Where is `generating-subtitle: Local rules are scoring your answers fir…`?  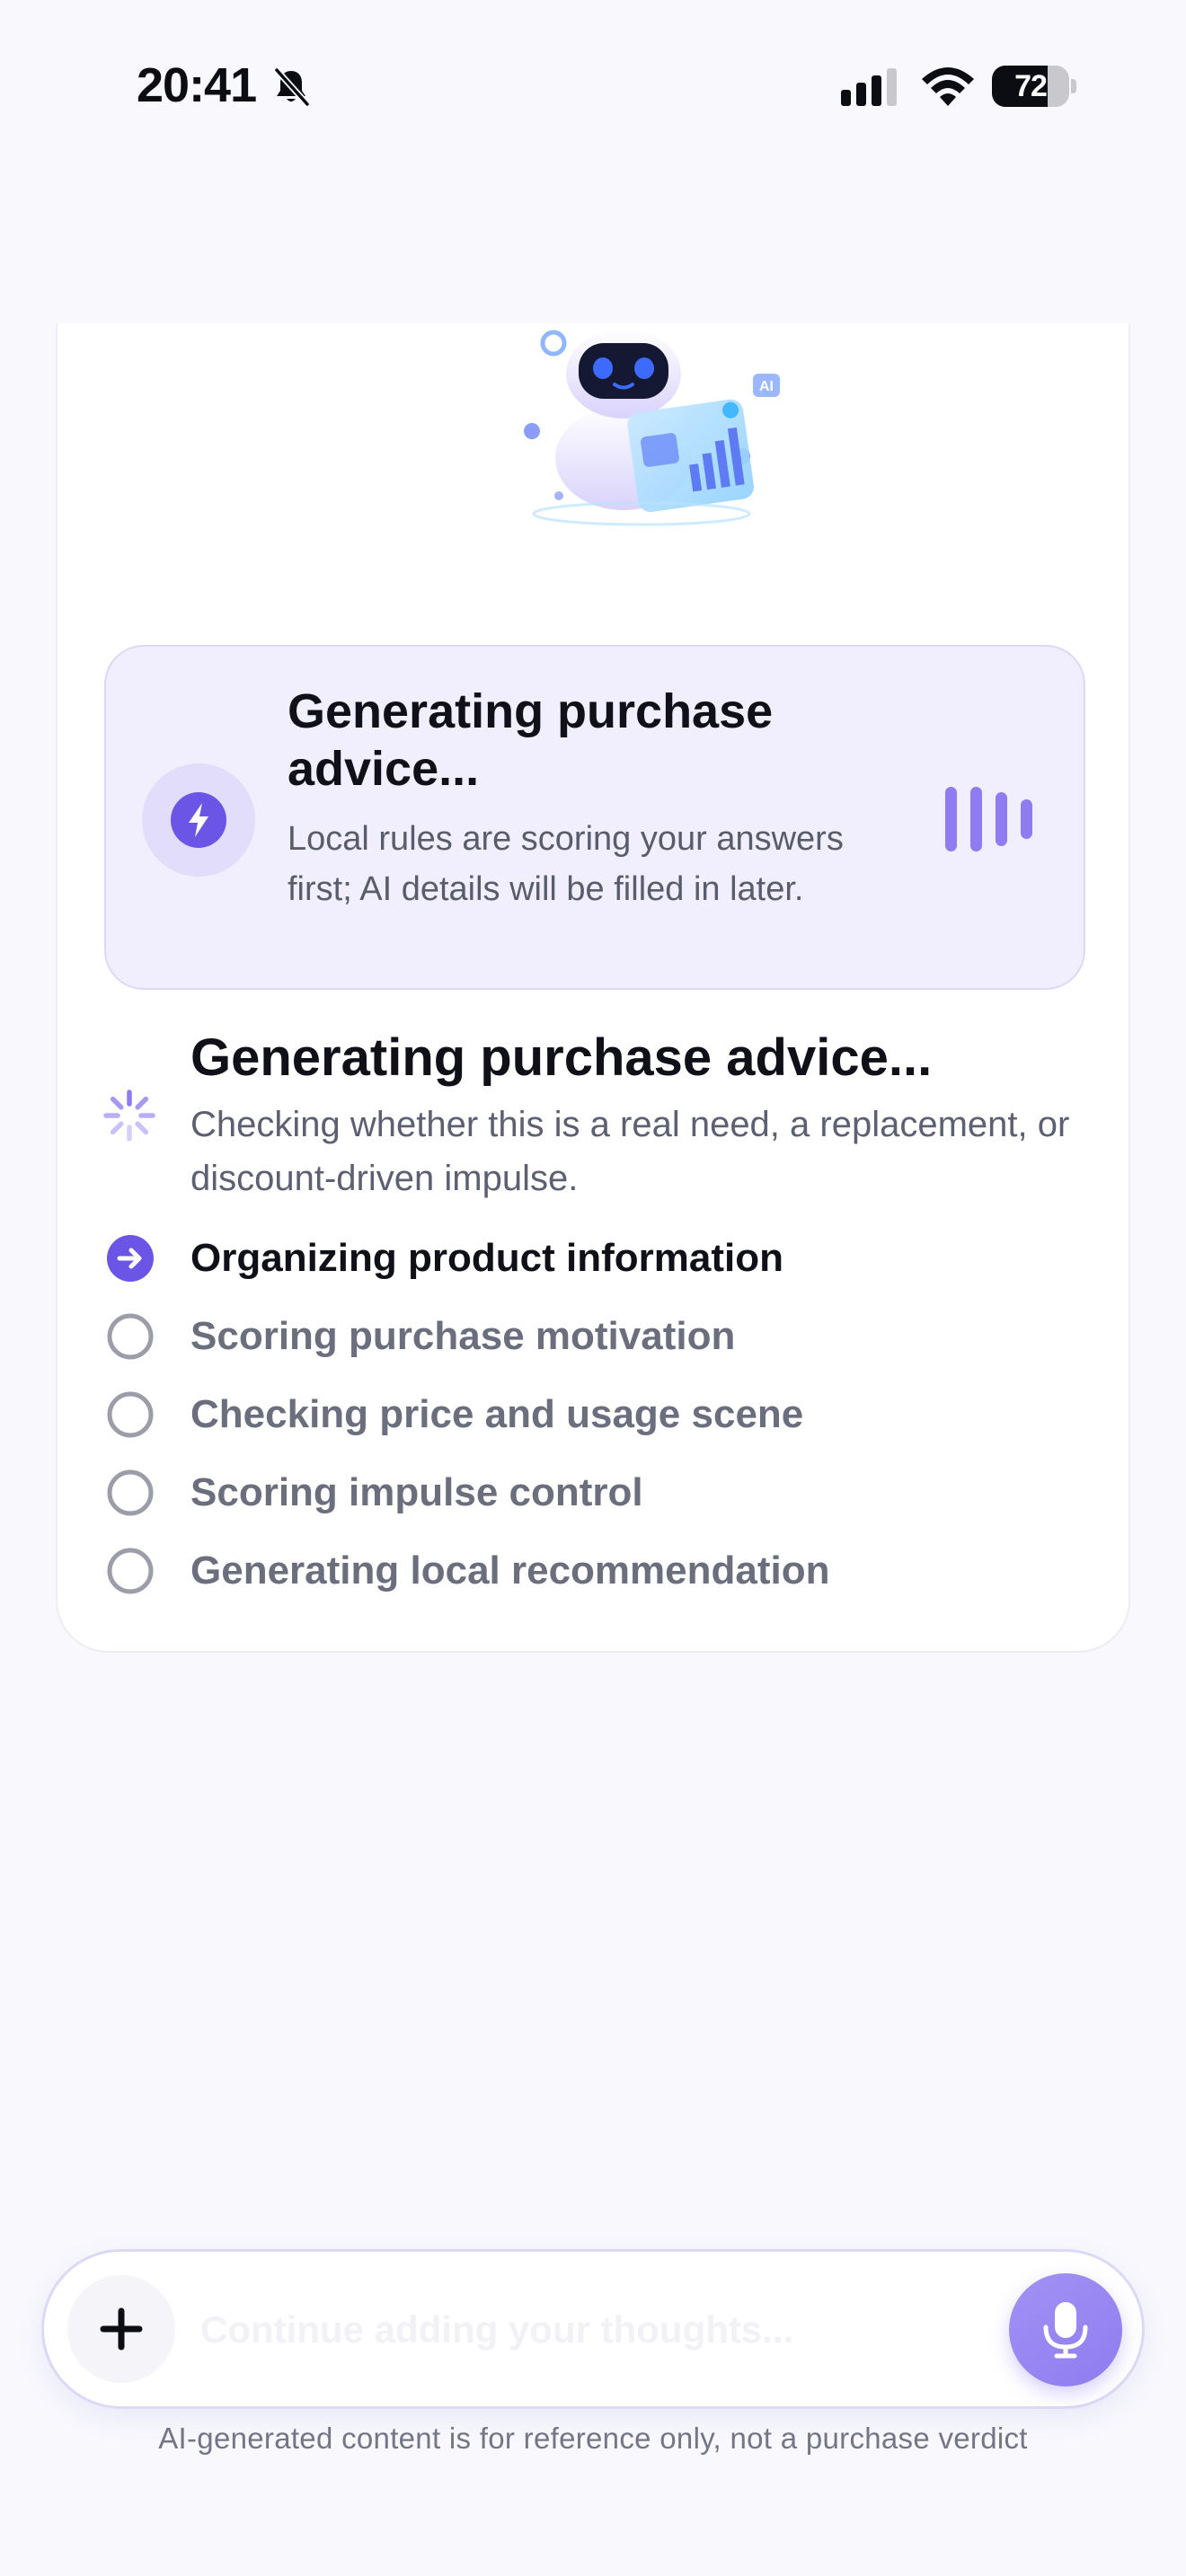 generating-subtitle: Local rules are scoring your answers fir… is located at coordinates (566, 864).